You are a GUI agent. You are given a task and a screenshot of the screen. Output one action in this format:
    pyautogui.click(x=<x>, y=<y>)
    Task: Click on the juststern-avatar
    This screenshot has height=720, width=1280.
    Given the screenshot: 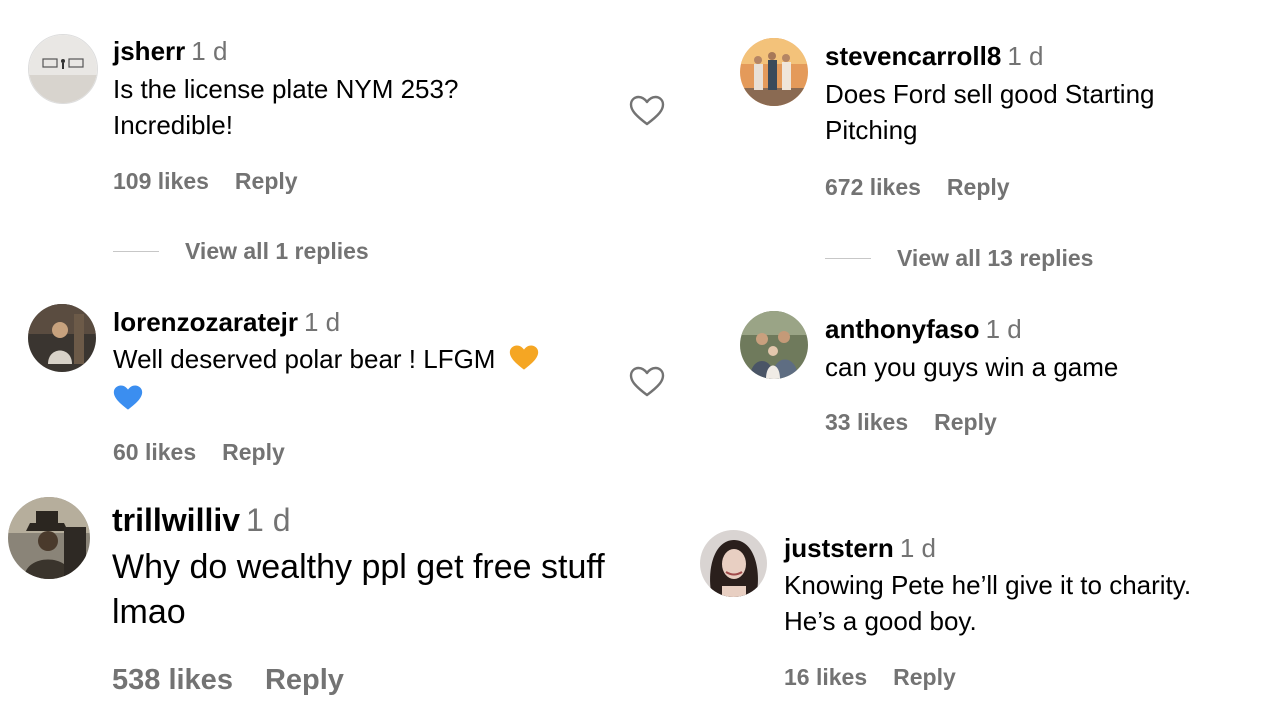 What is the action you would take?
    pyautogui.click(x=733, y=563)
    